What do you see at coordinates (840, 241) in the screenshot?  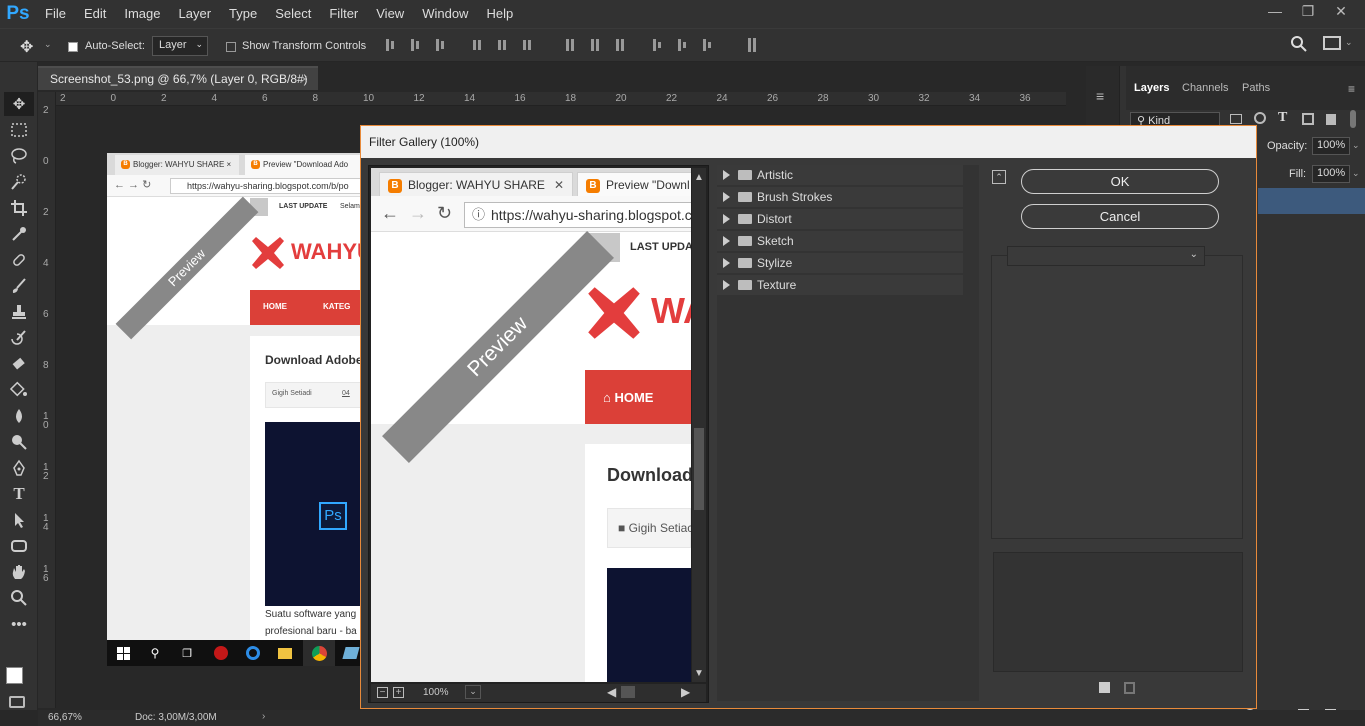 I see `category-sketch: Sketch` at bounding box center [840, 241].